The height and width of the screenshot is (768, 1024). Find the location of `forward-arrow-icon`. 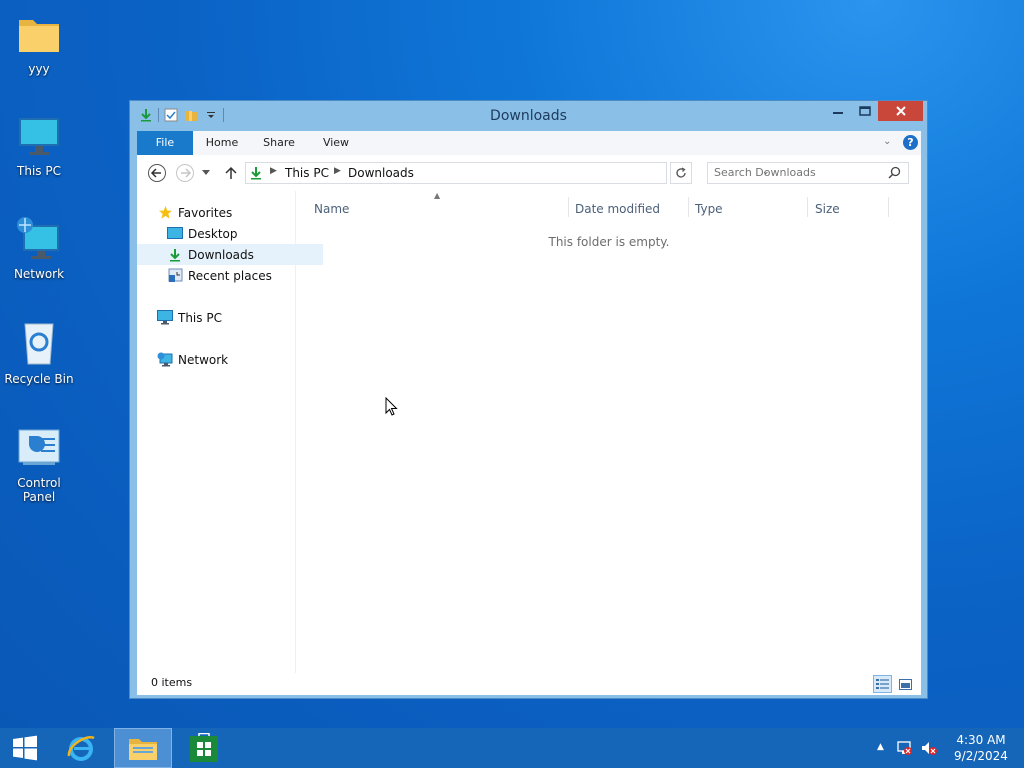

forward-arrow-icon is located at coordinates (185, 173).